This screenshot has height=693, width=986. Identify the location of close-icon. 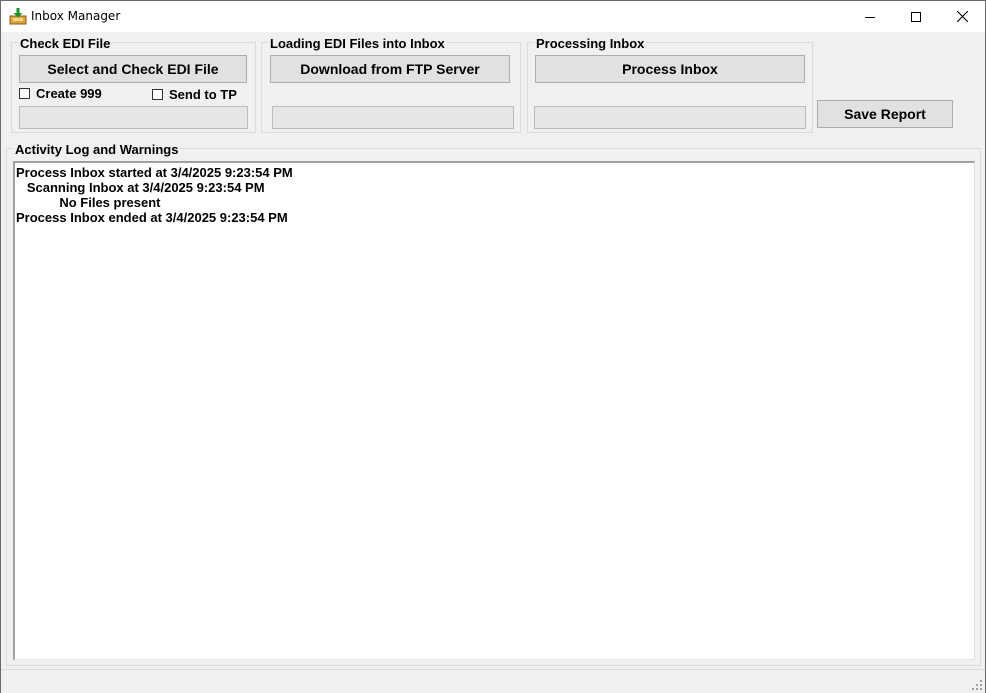
(962, 16).